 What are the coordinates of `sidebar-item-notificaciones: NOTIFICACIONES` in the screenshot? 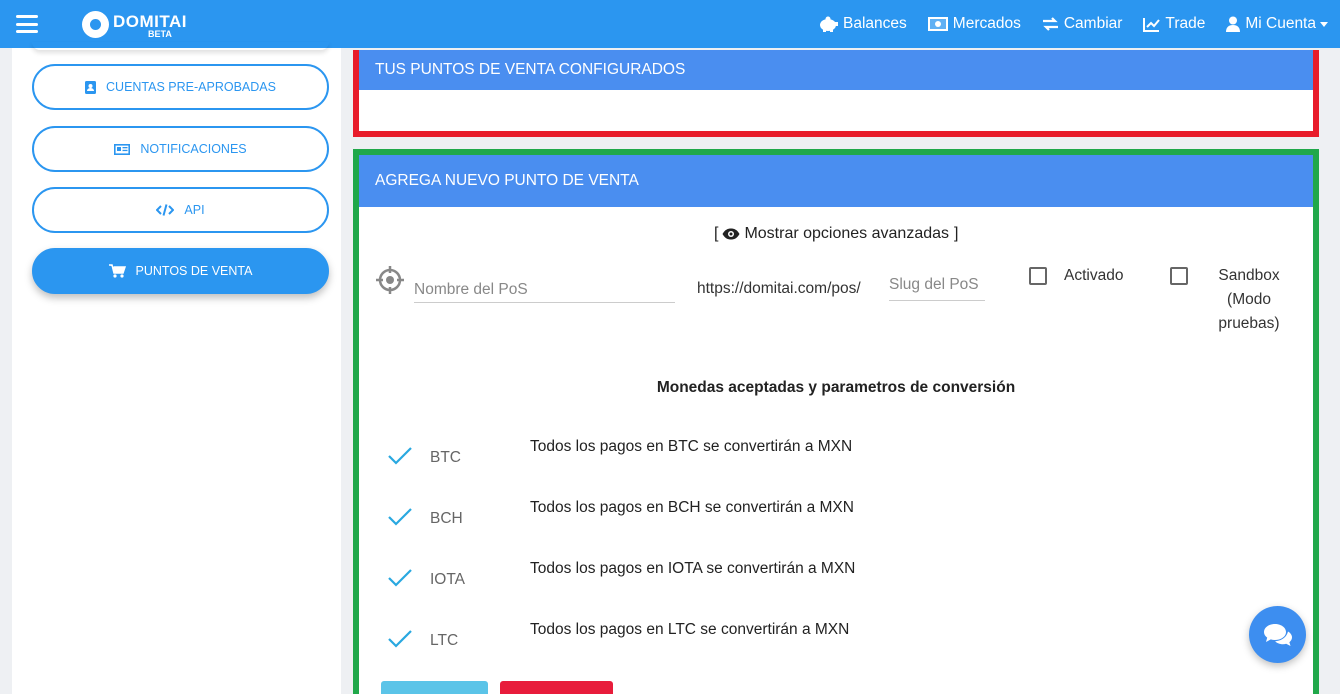 It's located at (180, 149).